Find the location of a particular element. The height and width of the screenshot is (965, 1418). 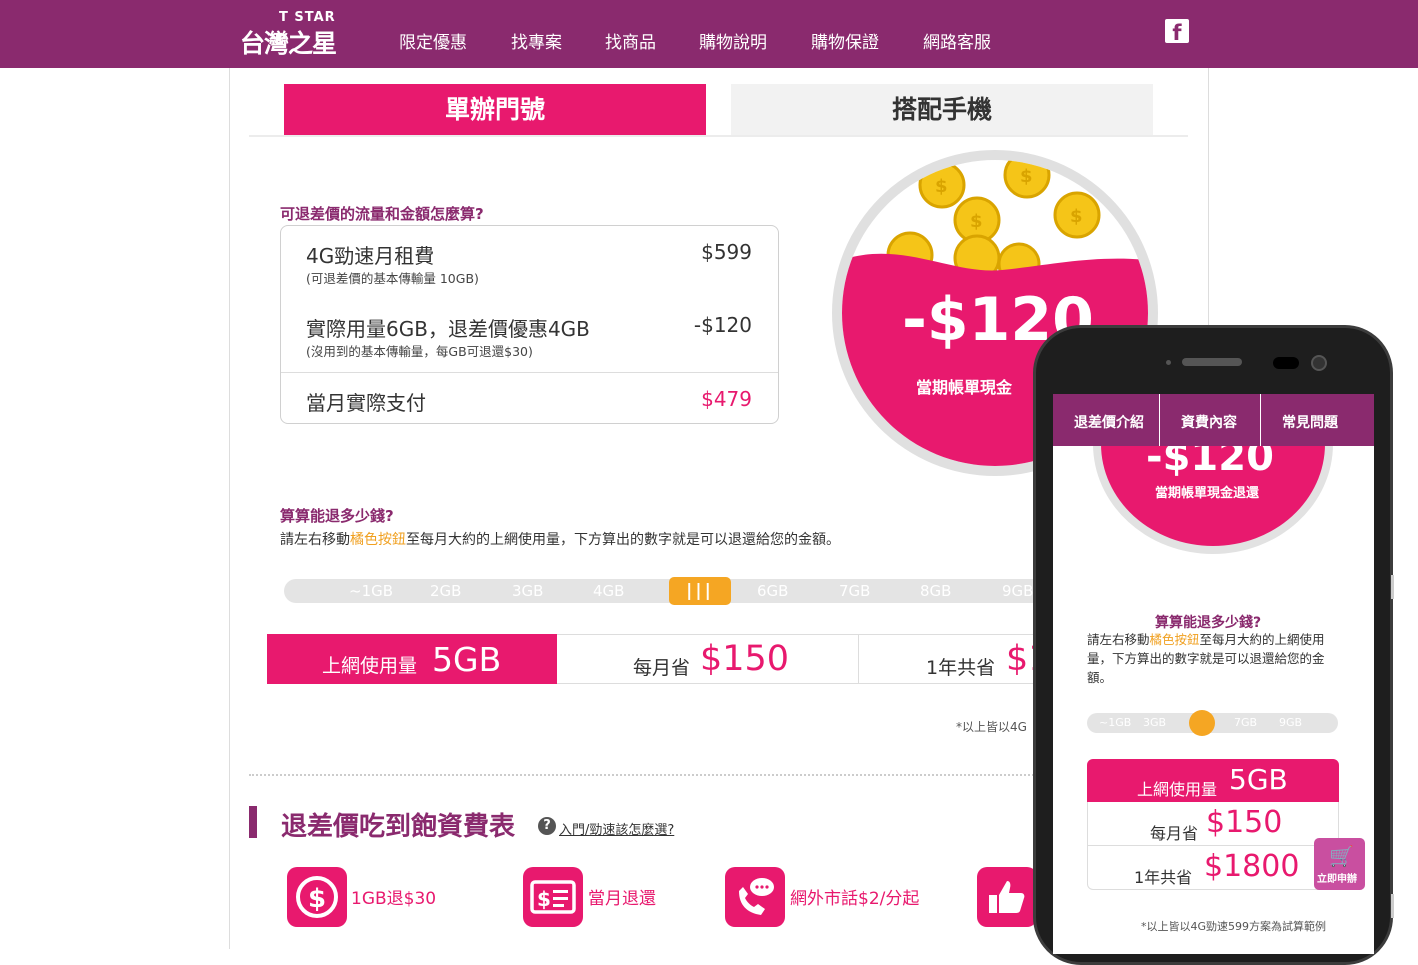

feature-label: 當月退還 is located at coordinates (622, 899).